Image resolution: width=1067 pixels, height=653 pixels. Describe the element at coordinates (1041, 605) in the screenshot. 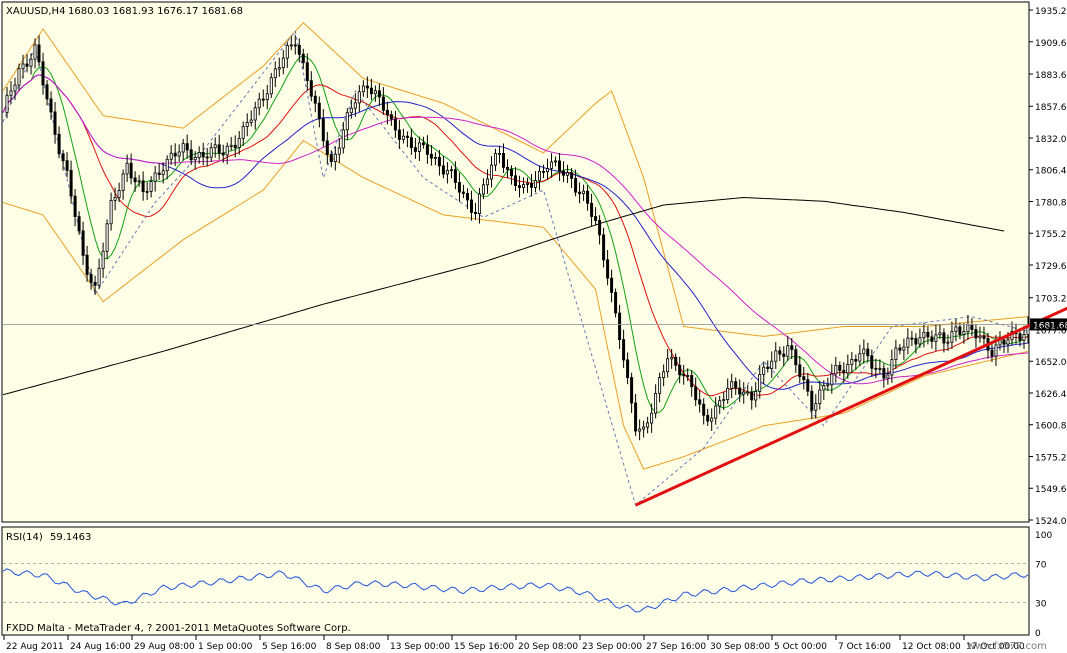

I see `rsi-tick-label: 30` at that location.